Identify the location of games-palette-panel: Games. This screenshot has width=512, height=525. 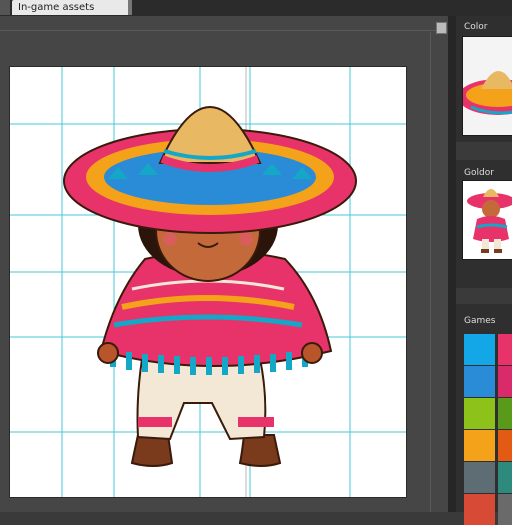
(484, 414).